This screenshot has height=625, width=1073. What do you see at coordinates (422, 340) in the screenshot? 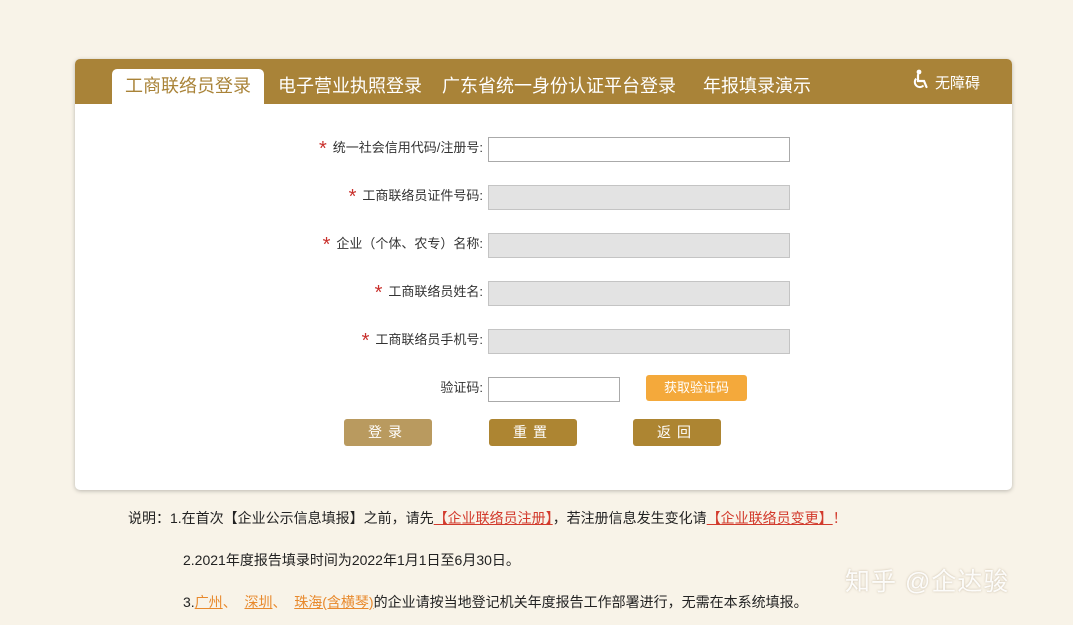
I see `phone-label: * 工商联络员手机号:` at bounding box center [422, 340].